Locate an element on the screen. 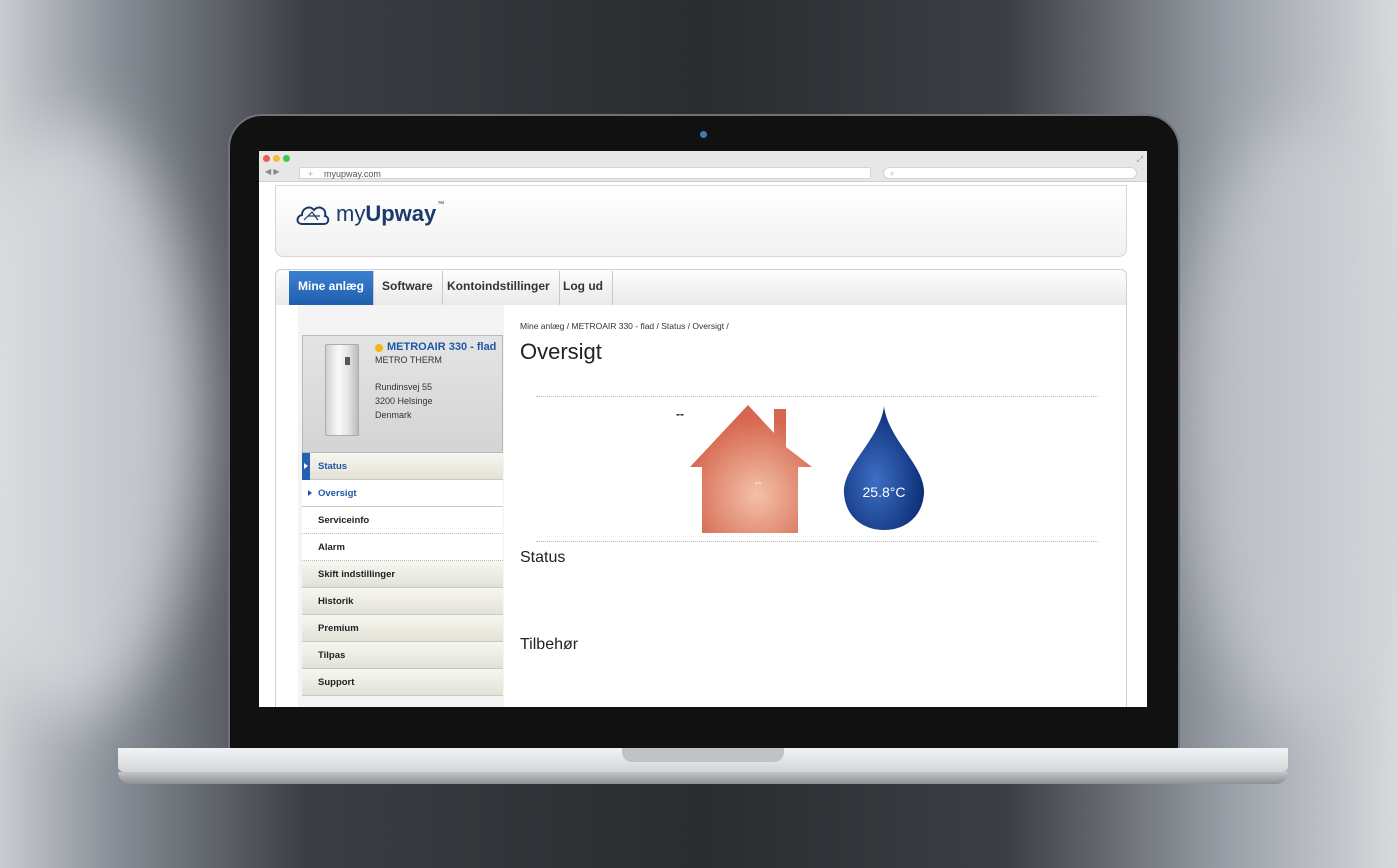  browser-search-input: ⌕ is located at coordinates (1010, 173).